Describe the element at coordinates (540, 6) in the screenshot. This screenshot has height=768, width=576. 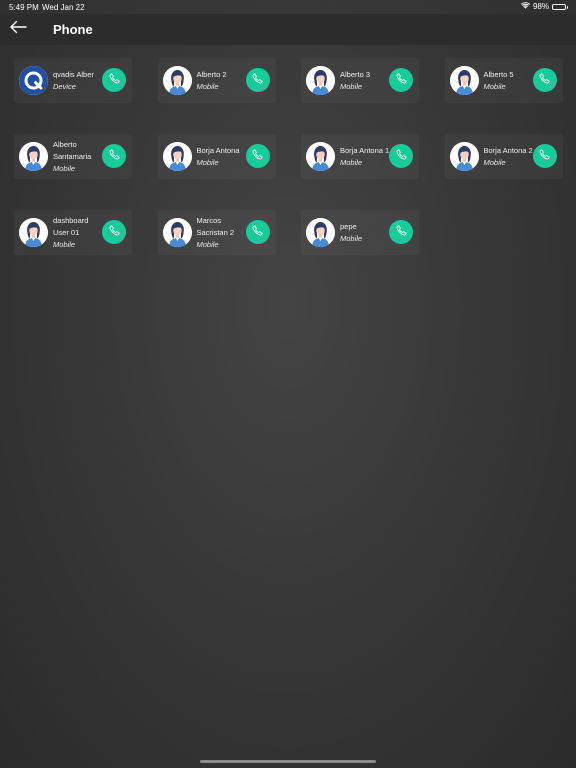
I see `battery-percent: 98%` at that location.